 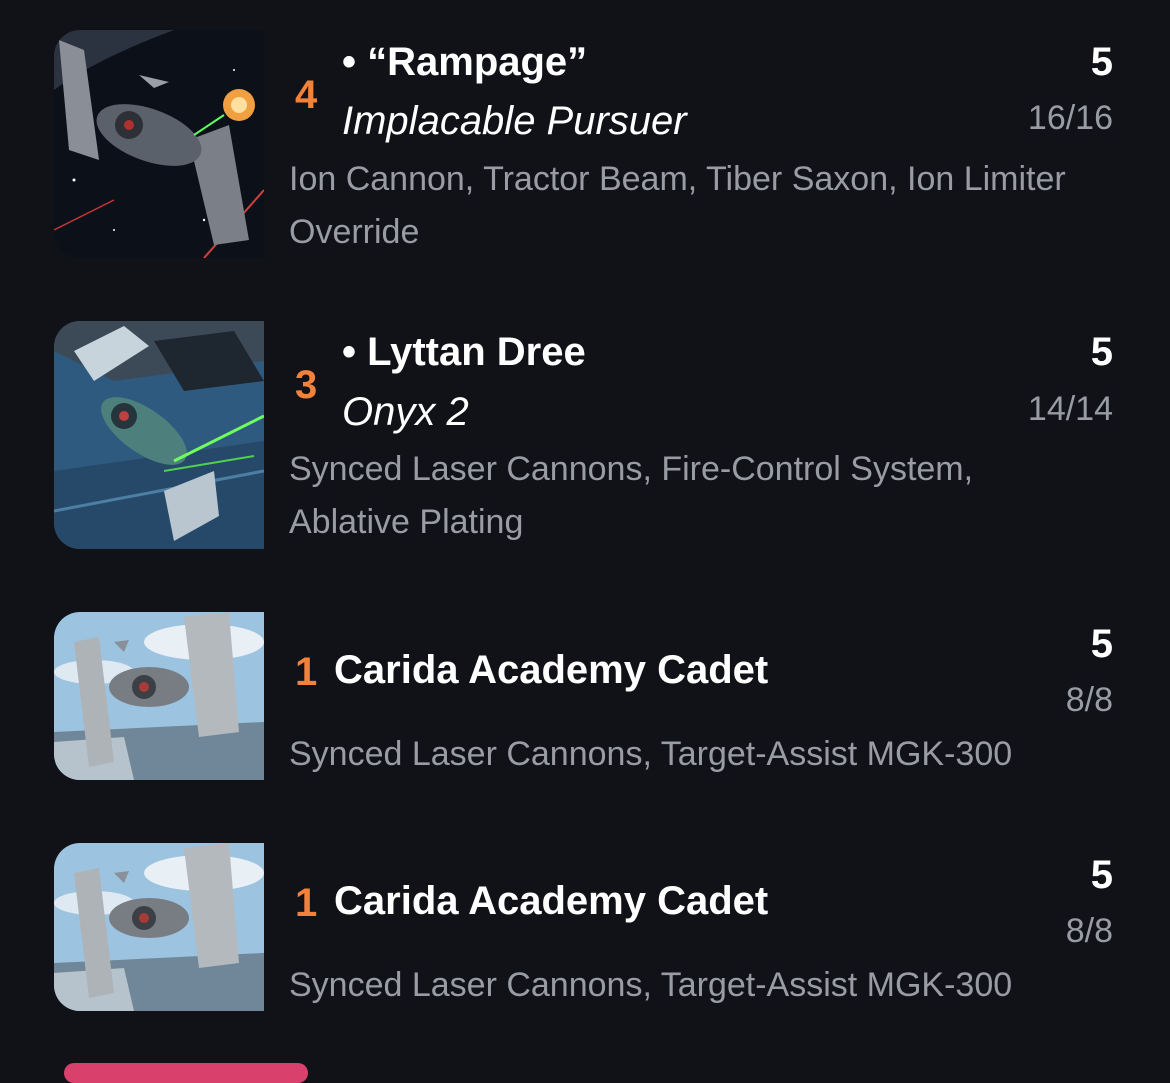 What do you see at coordinates (306, 385) in the screenshot?
I see `initiative-value: 3` at bounding box center [306, 385].